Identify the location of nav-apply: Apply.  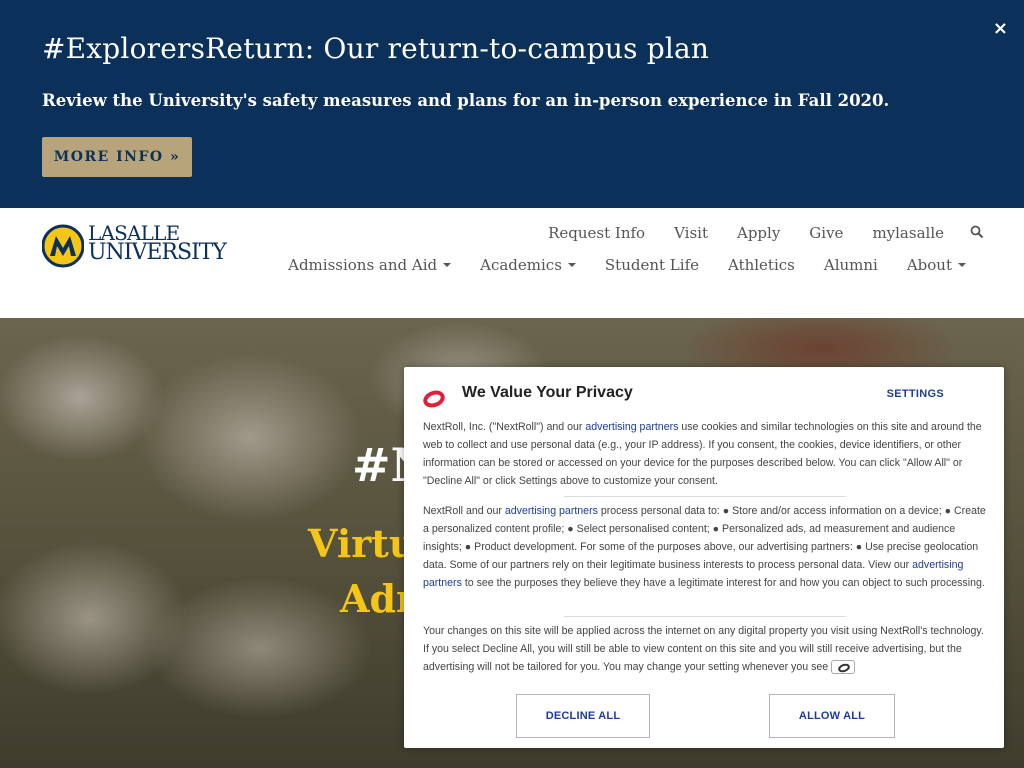
(758, 233).